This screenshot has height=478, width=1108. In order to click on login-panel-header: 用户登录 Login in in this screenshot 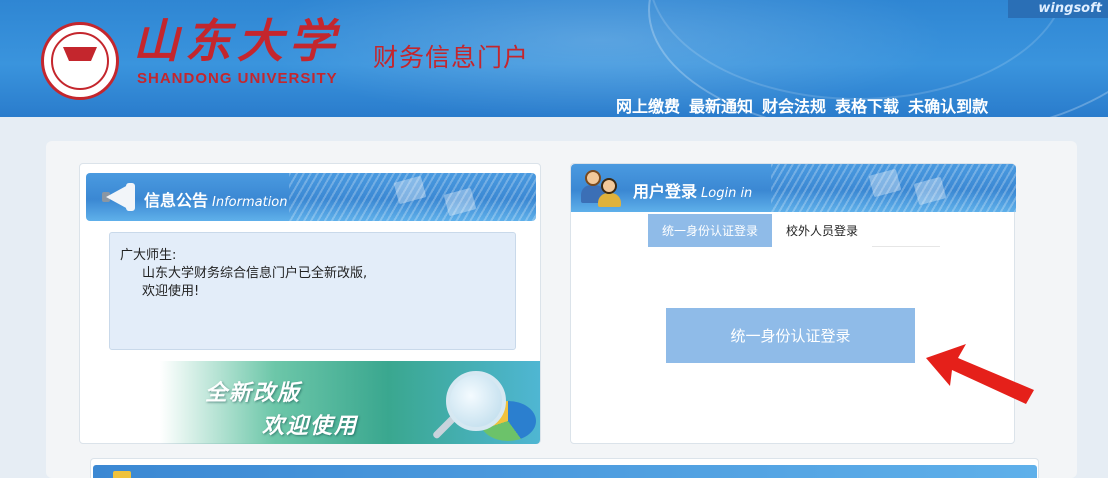, I will do `click(793, 188)`.